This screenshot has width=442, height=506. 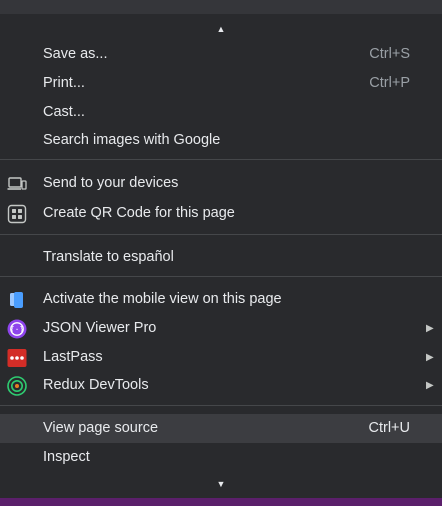 What do you see at coordinates (221, 385) in the screenshot?
I see `menu-item-redux-devtools: Redux DevTools ▶` at bounding box center [221, 385].